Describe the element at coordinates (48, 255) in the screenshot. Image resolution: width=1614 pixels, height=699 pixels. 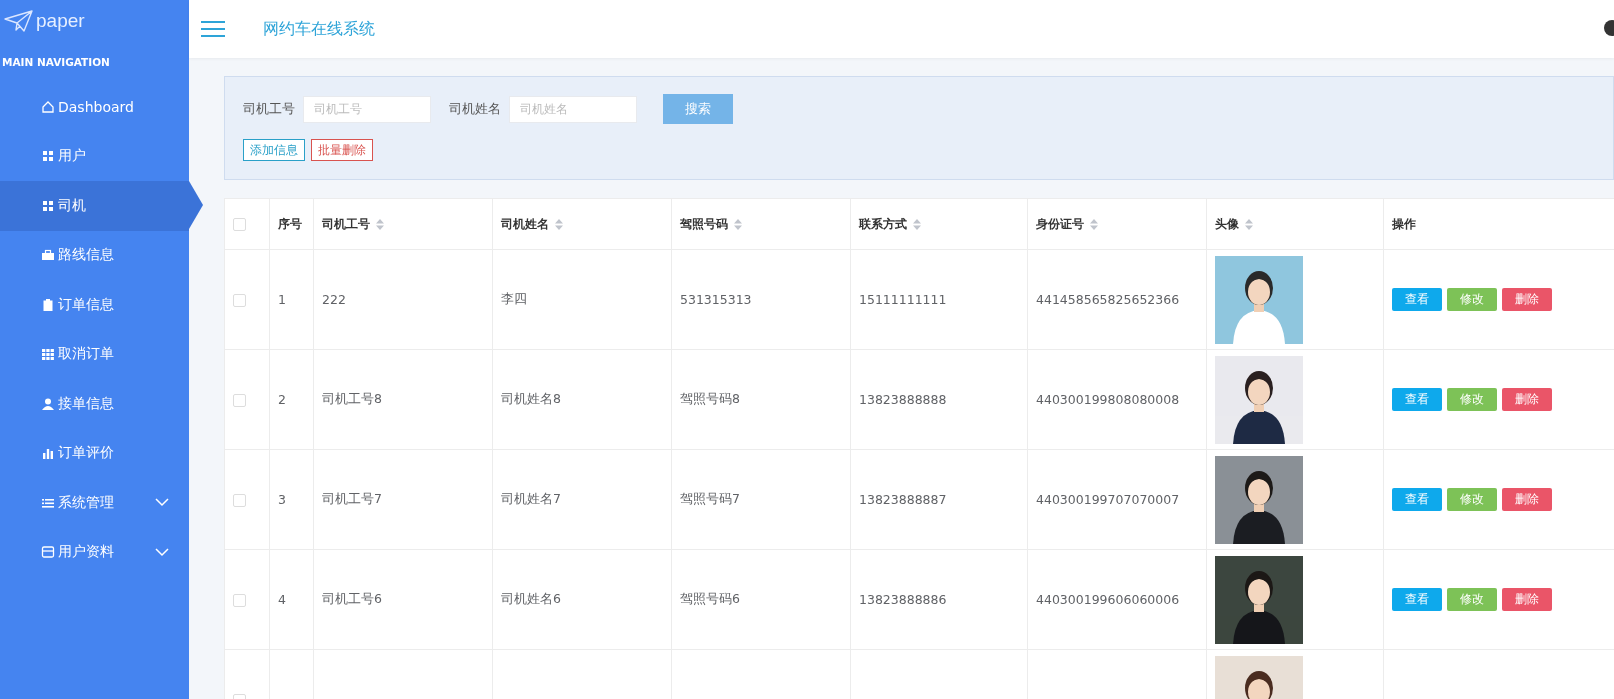
I see `briefcase-icon` at that location.